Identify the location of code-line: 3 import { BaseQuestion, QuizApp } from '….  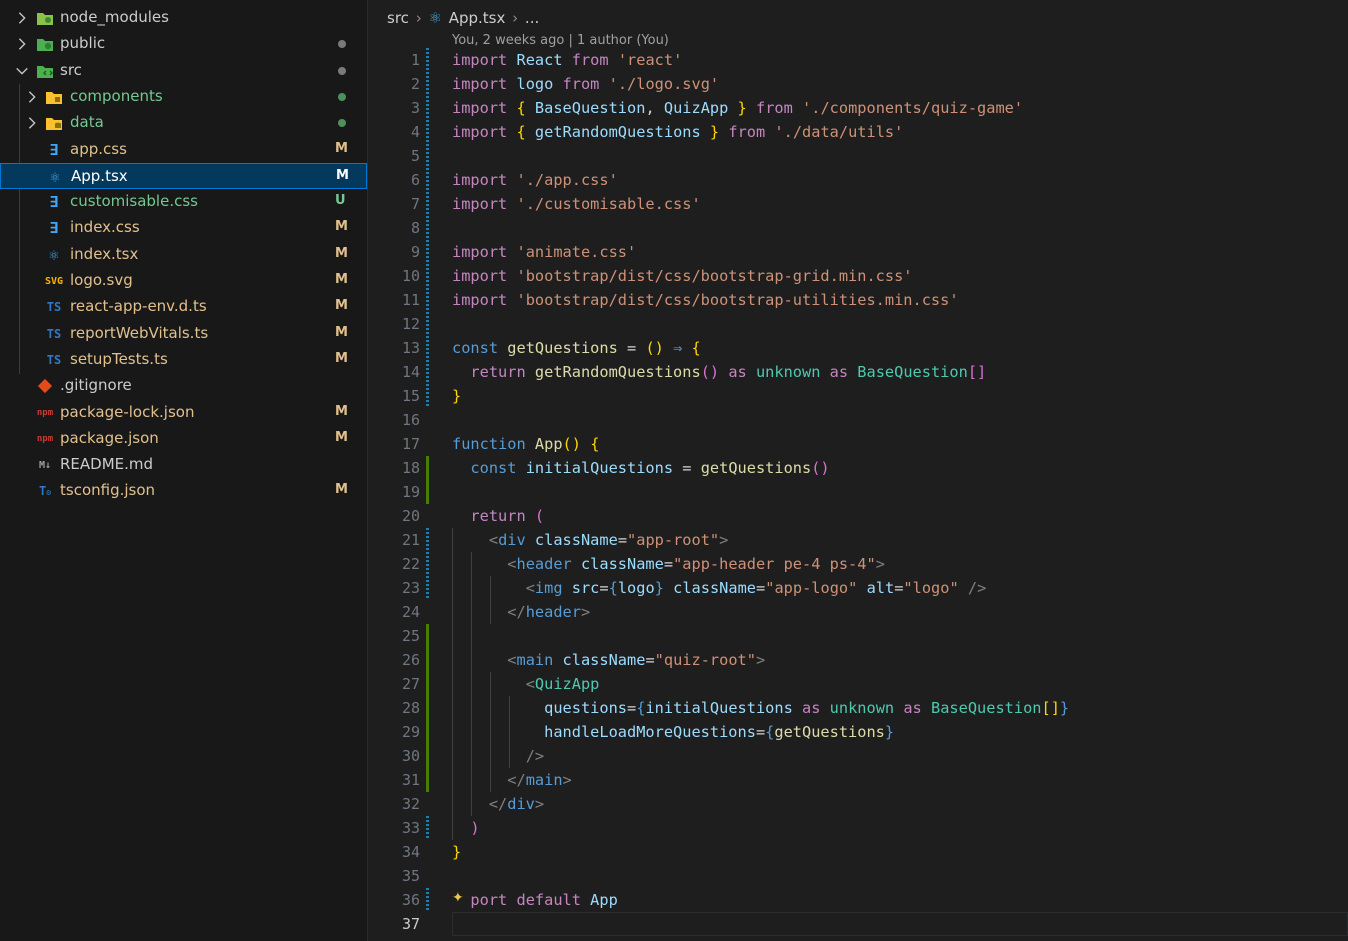
(858, 108).